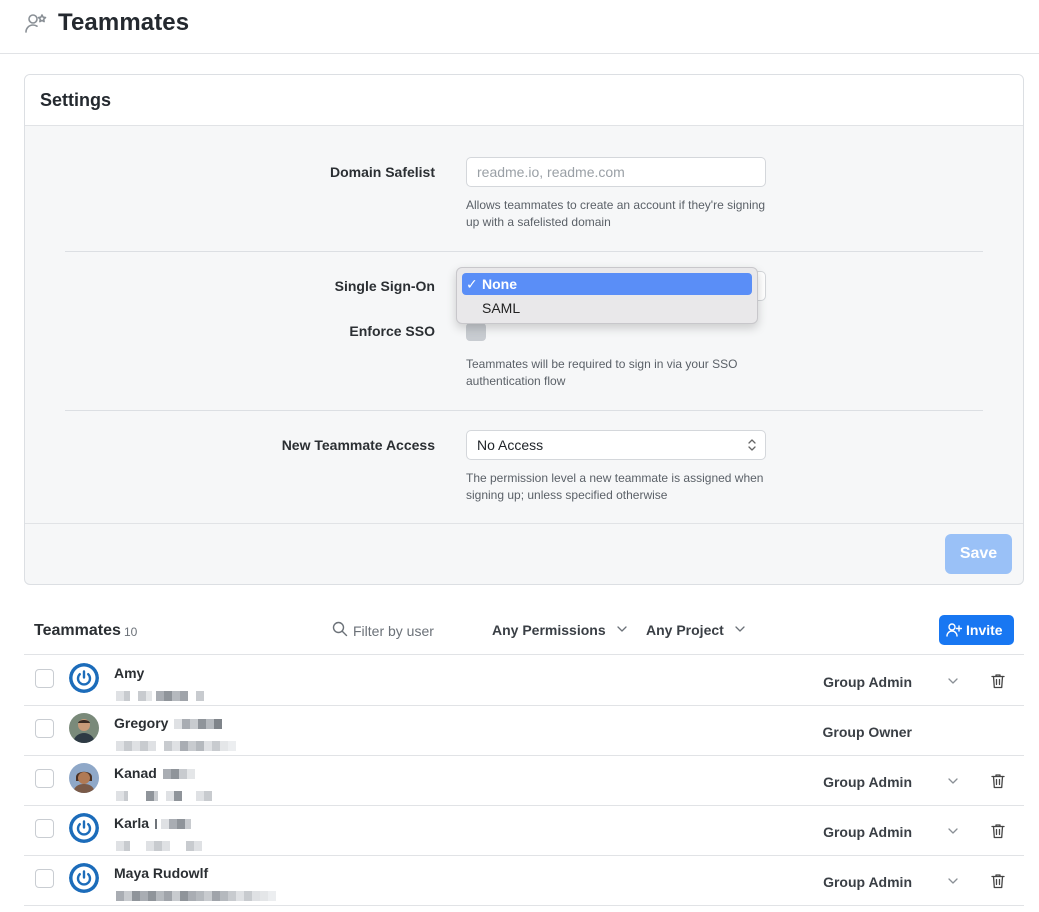  Describe the element at coordinates (124, 22) in the screenshot. I see `page-title: Teammates` at that location.